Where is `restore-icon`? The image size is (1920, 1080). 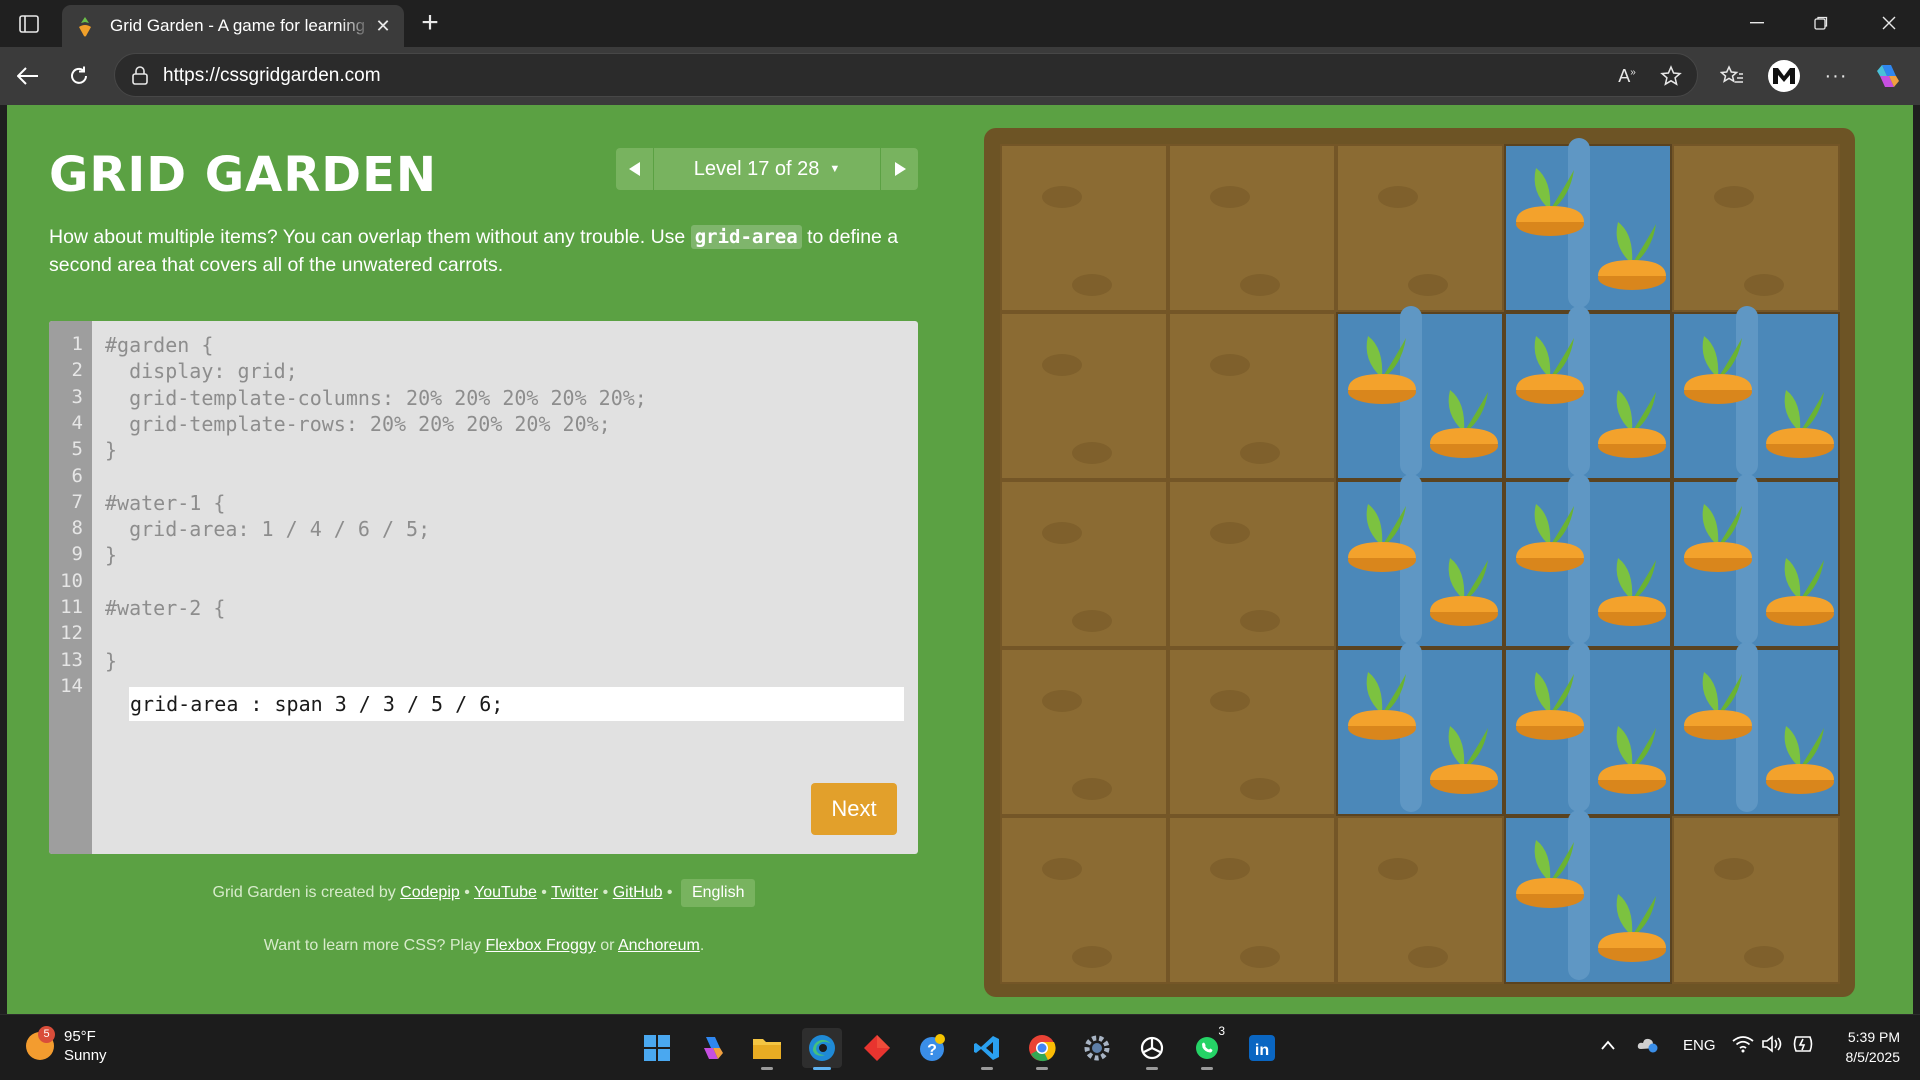
restore-icon is located at coordinates (1821, 23).